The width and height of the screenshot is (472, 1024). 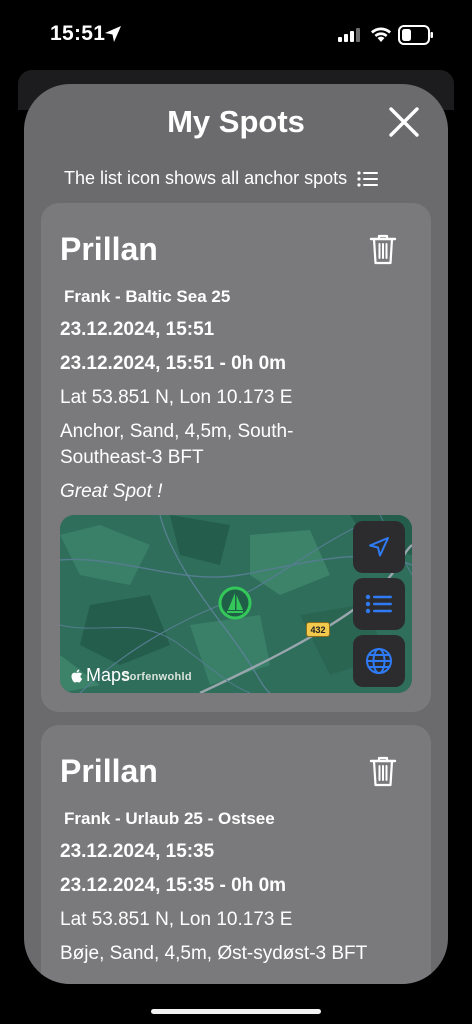 What do you see at coordinates (349, 35) in the screenshot?
I see `cellular-signal-icon` at bounding box center [349, 35].